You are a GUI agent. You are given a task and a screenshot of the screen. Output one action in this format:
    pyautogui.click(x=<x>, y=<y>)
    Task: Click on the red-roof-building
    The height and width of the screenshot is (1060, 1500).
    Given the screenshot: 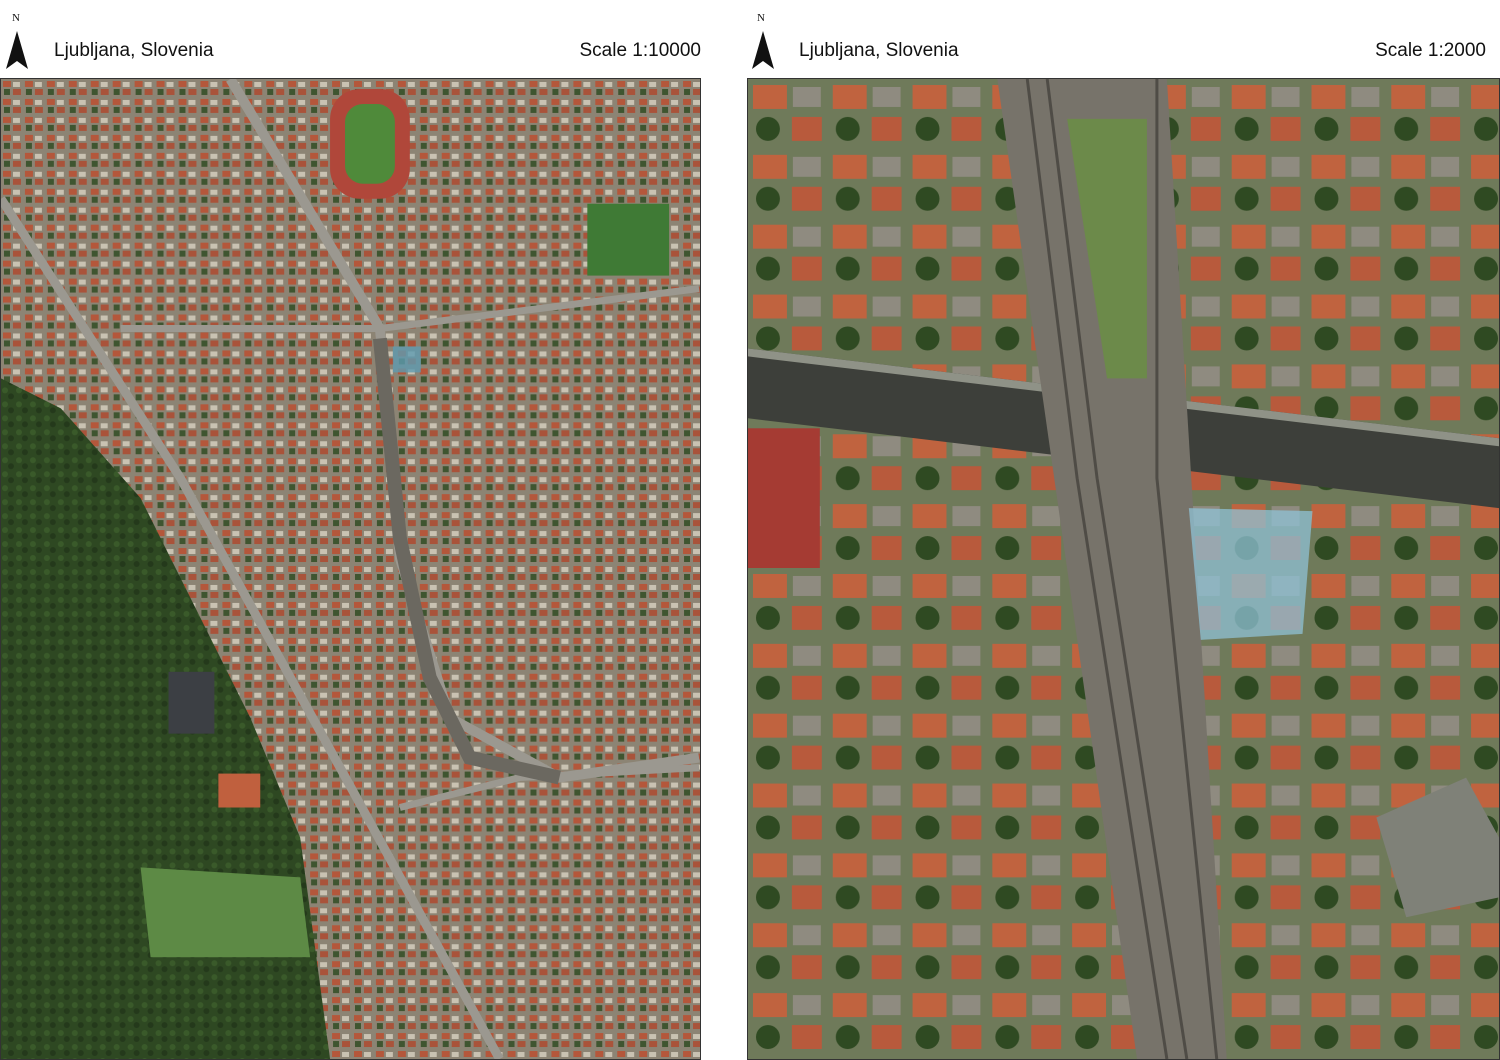 What is the action you would take?
    pyautogui.click(x=784, y=498)
    